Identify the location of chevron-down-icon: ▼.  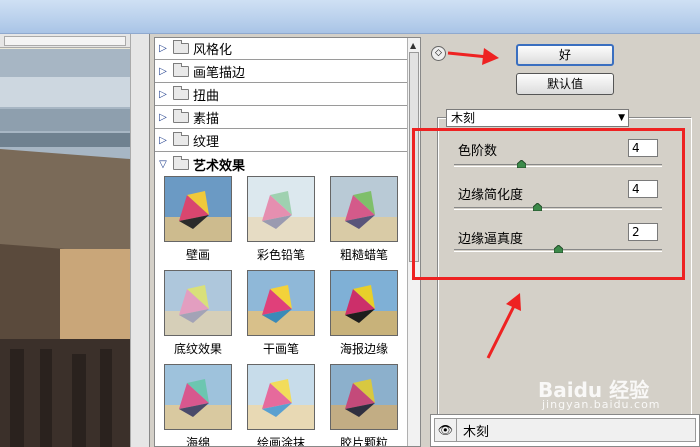
(621, 118).